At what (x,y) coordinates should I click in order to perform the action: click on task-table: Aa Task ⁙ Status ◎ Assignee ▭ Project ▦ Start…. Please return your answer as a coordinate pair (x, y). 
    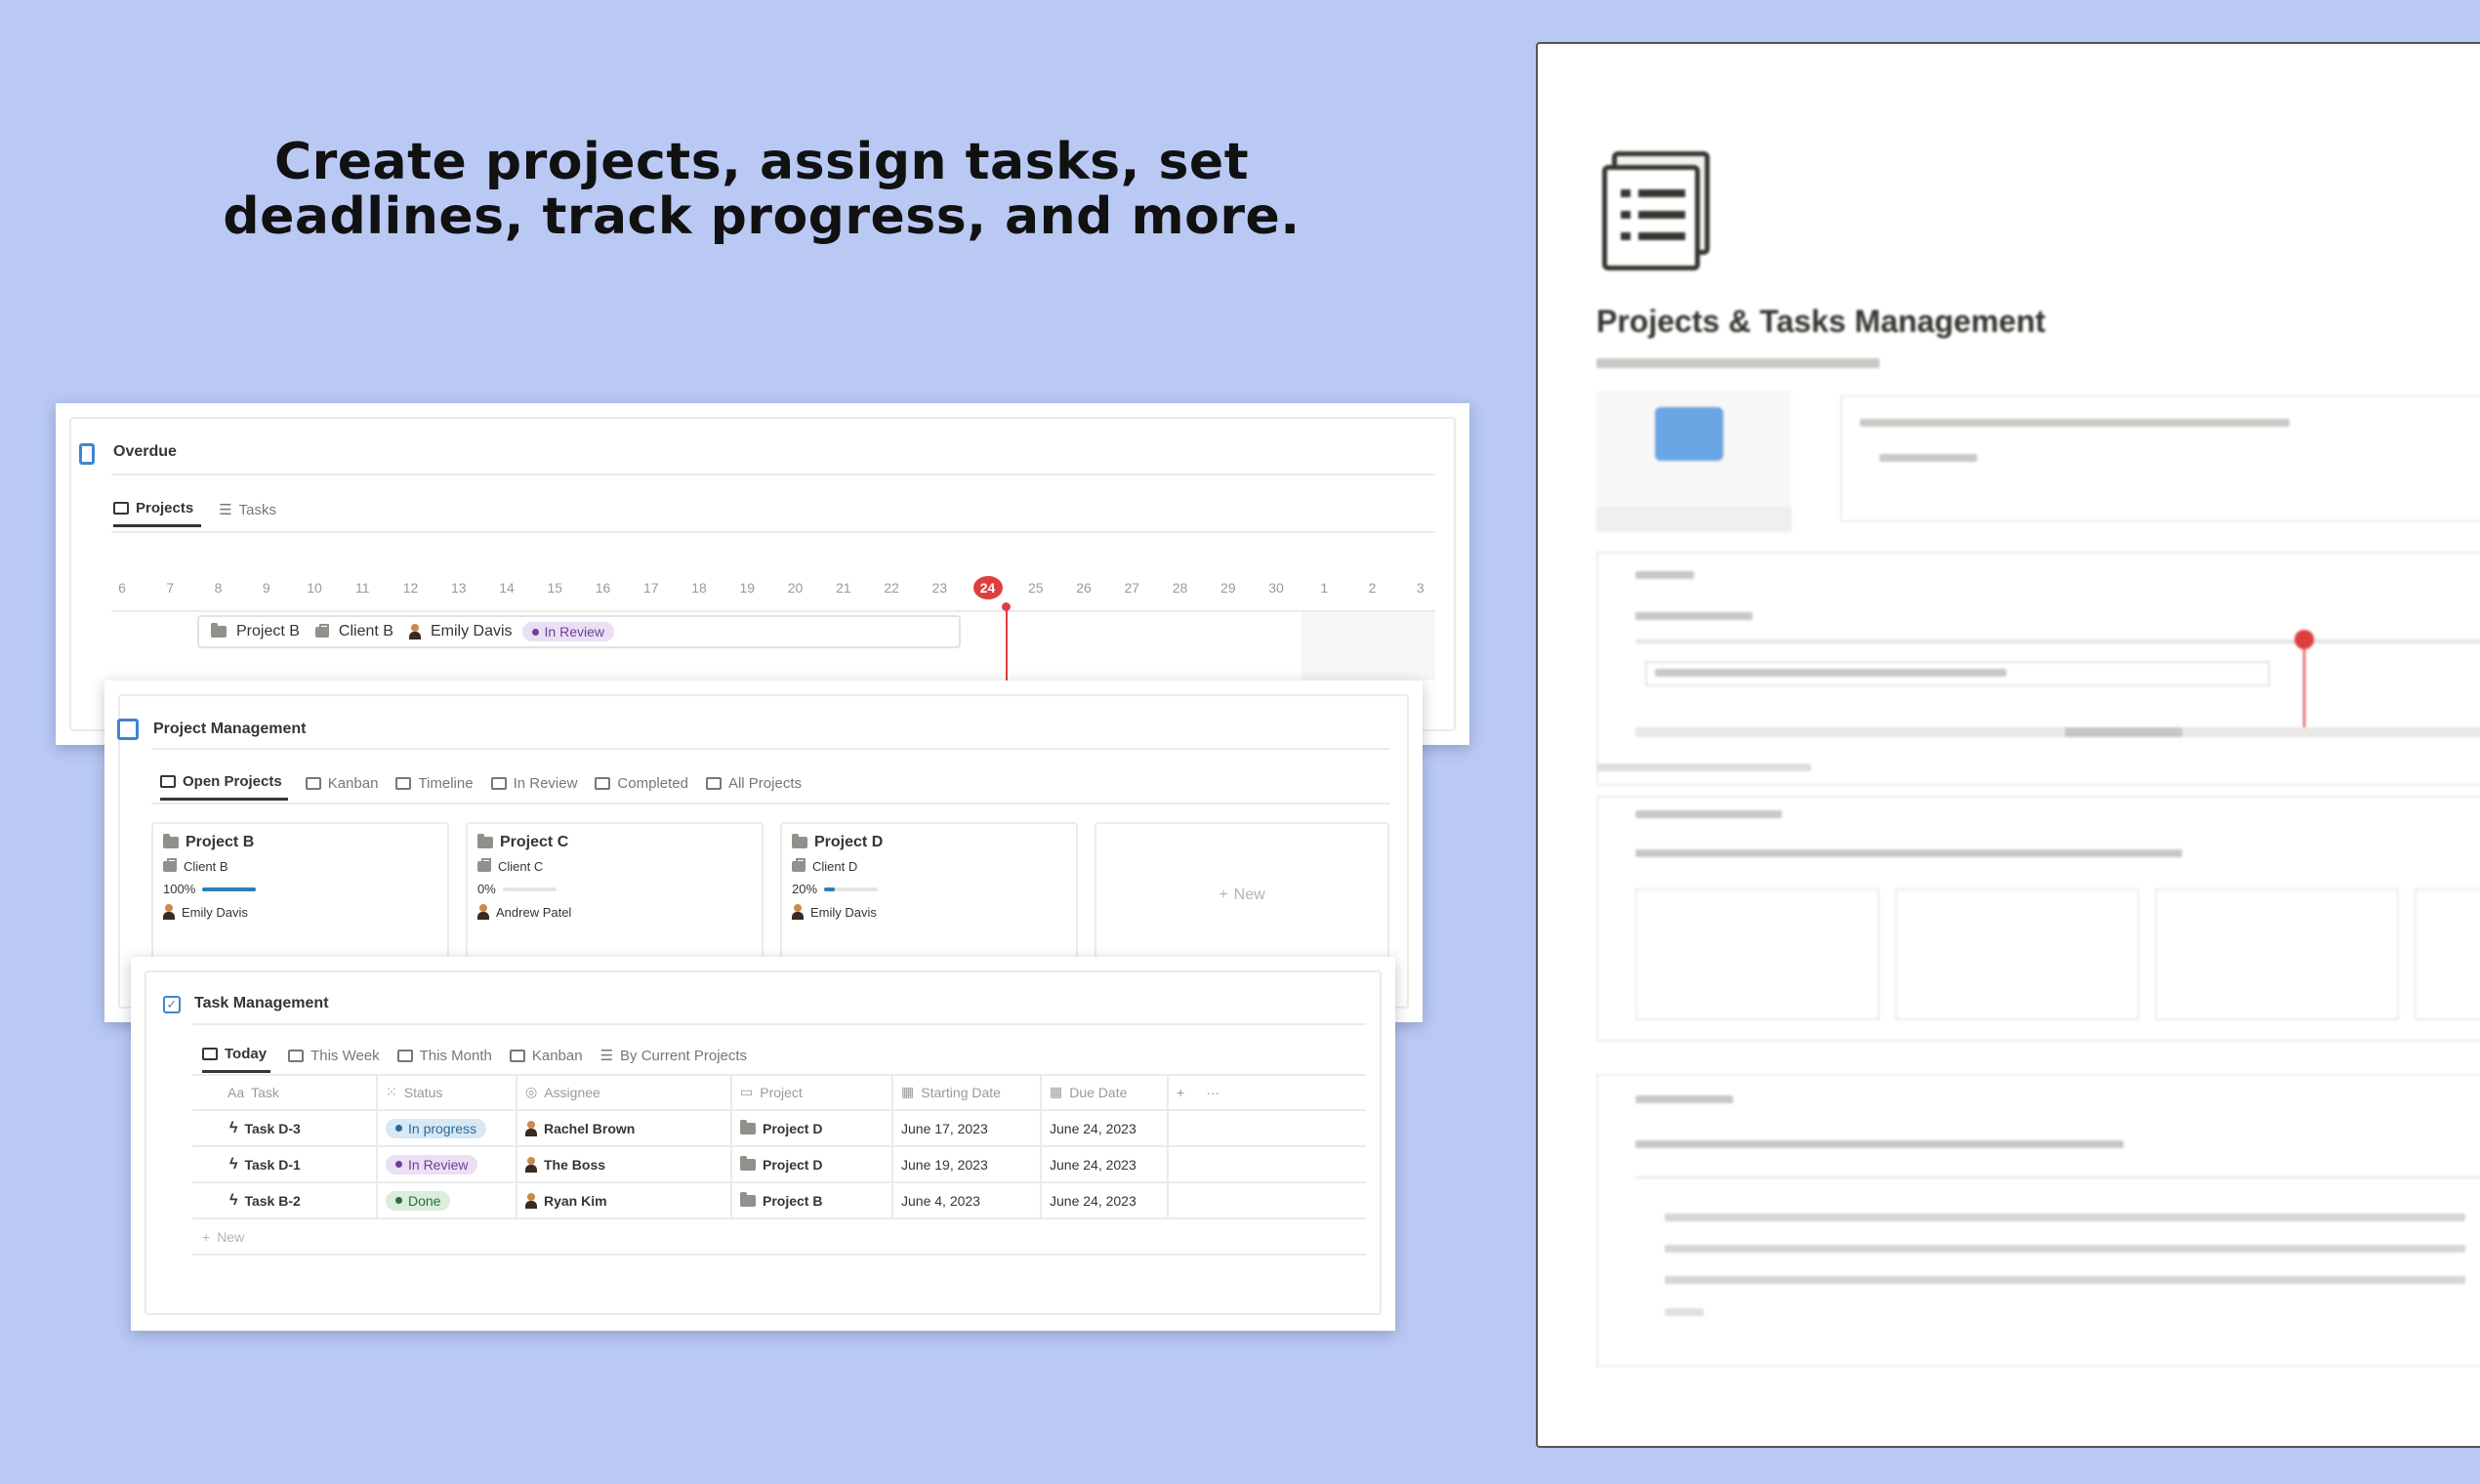
    Looking at the image, I should click on (779, 1166).